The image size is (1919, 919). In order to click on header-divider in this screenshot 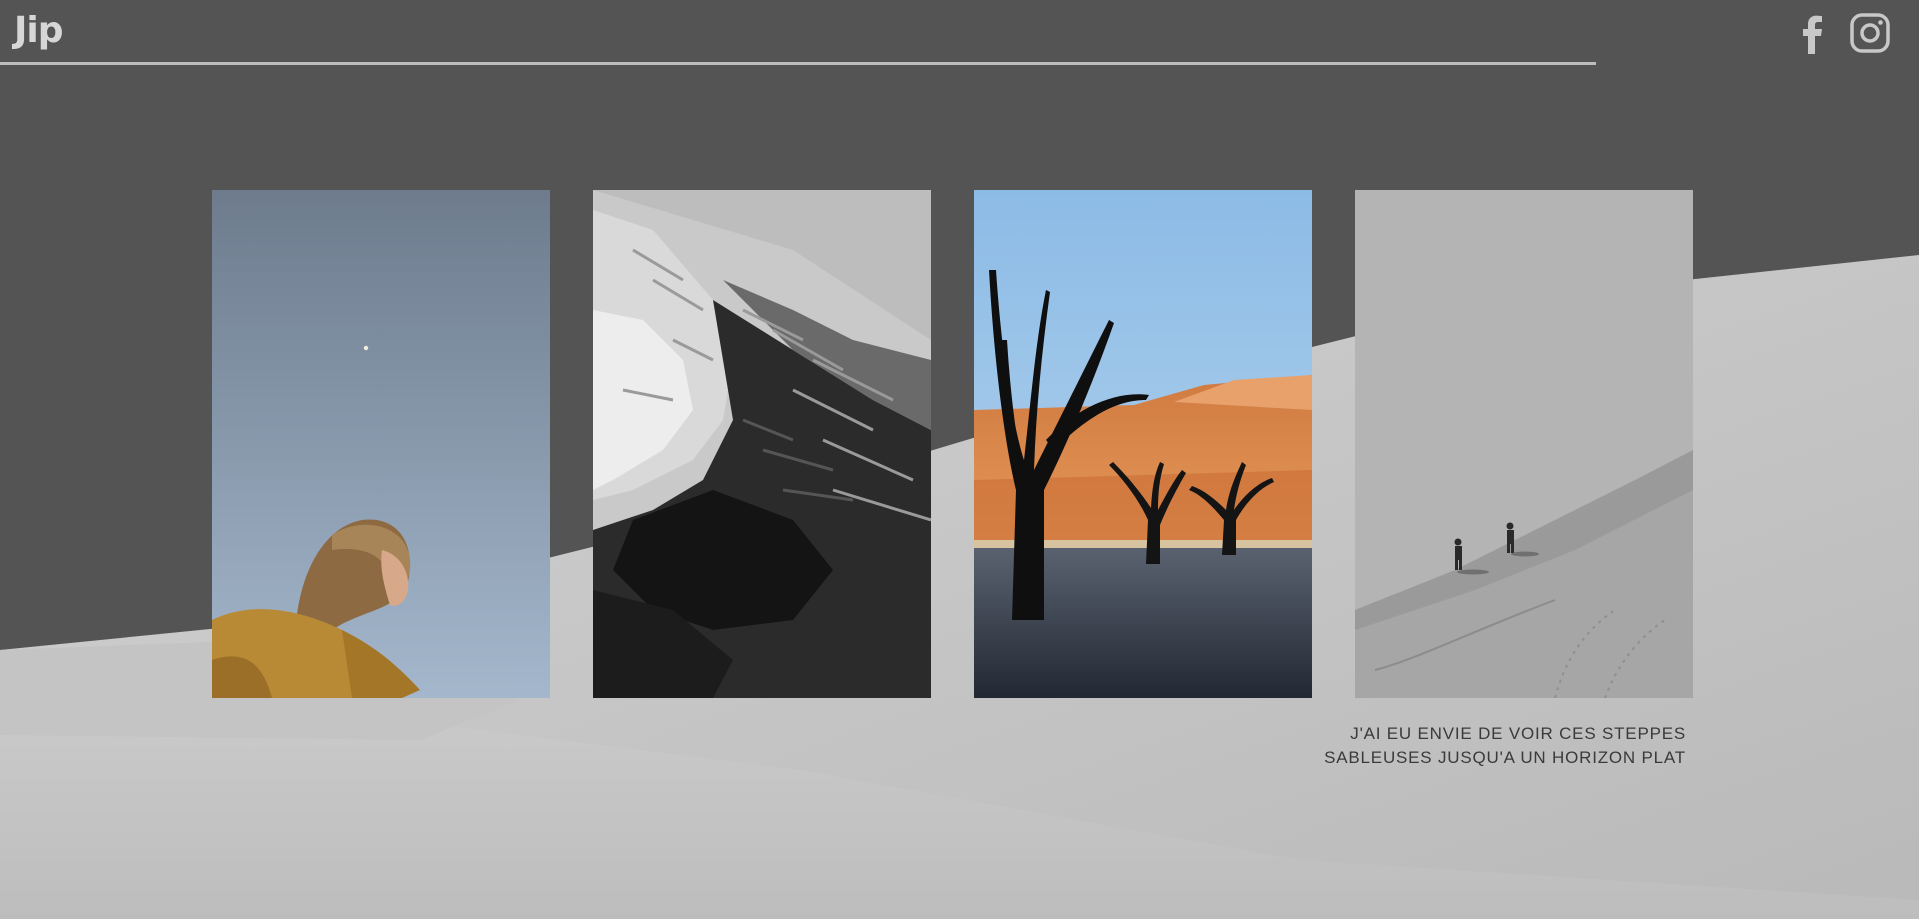, I will do `click(798, 63)`.